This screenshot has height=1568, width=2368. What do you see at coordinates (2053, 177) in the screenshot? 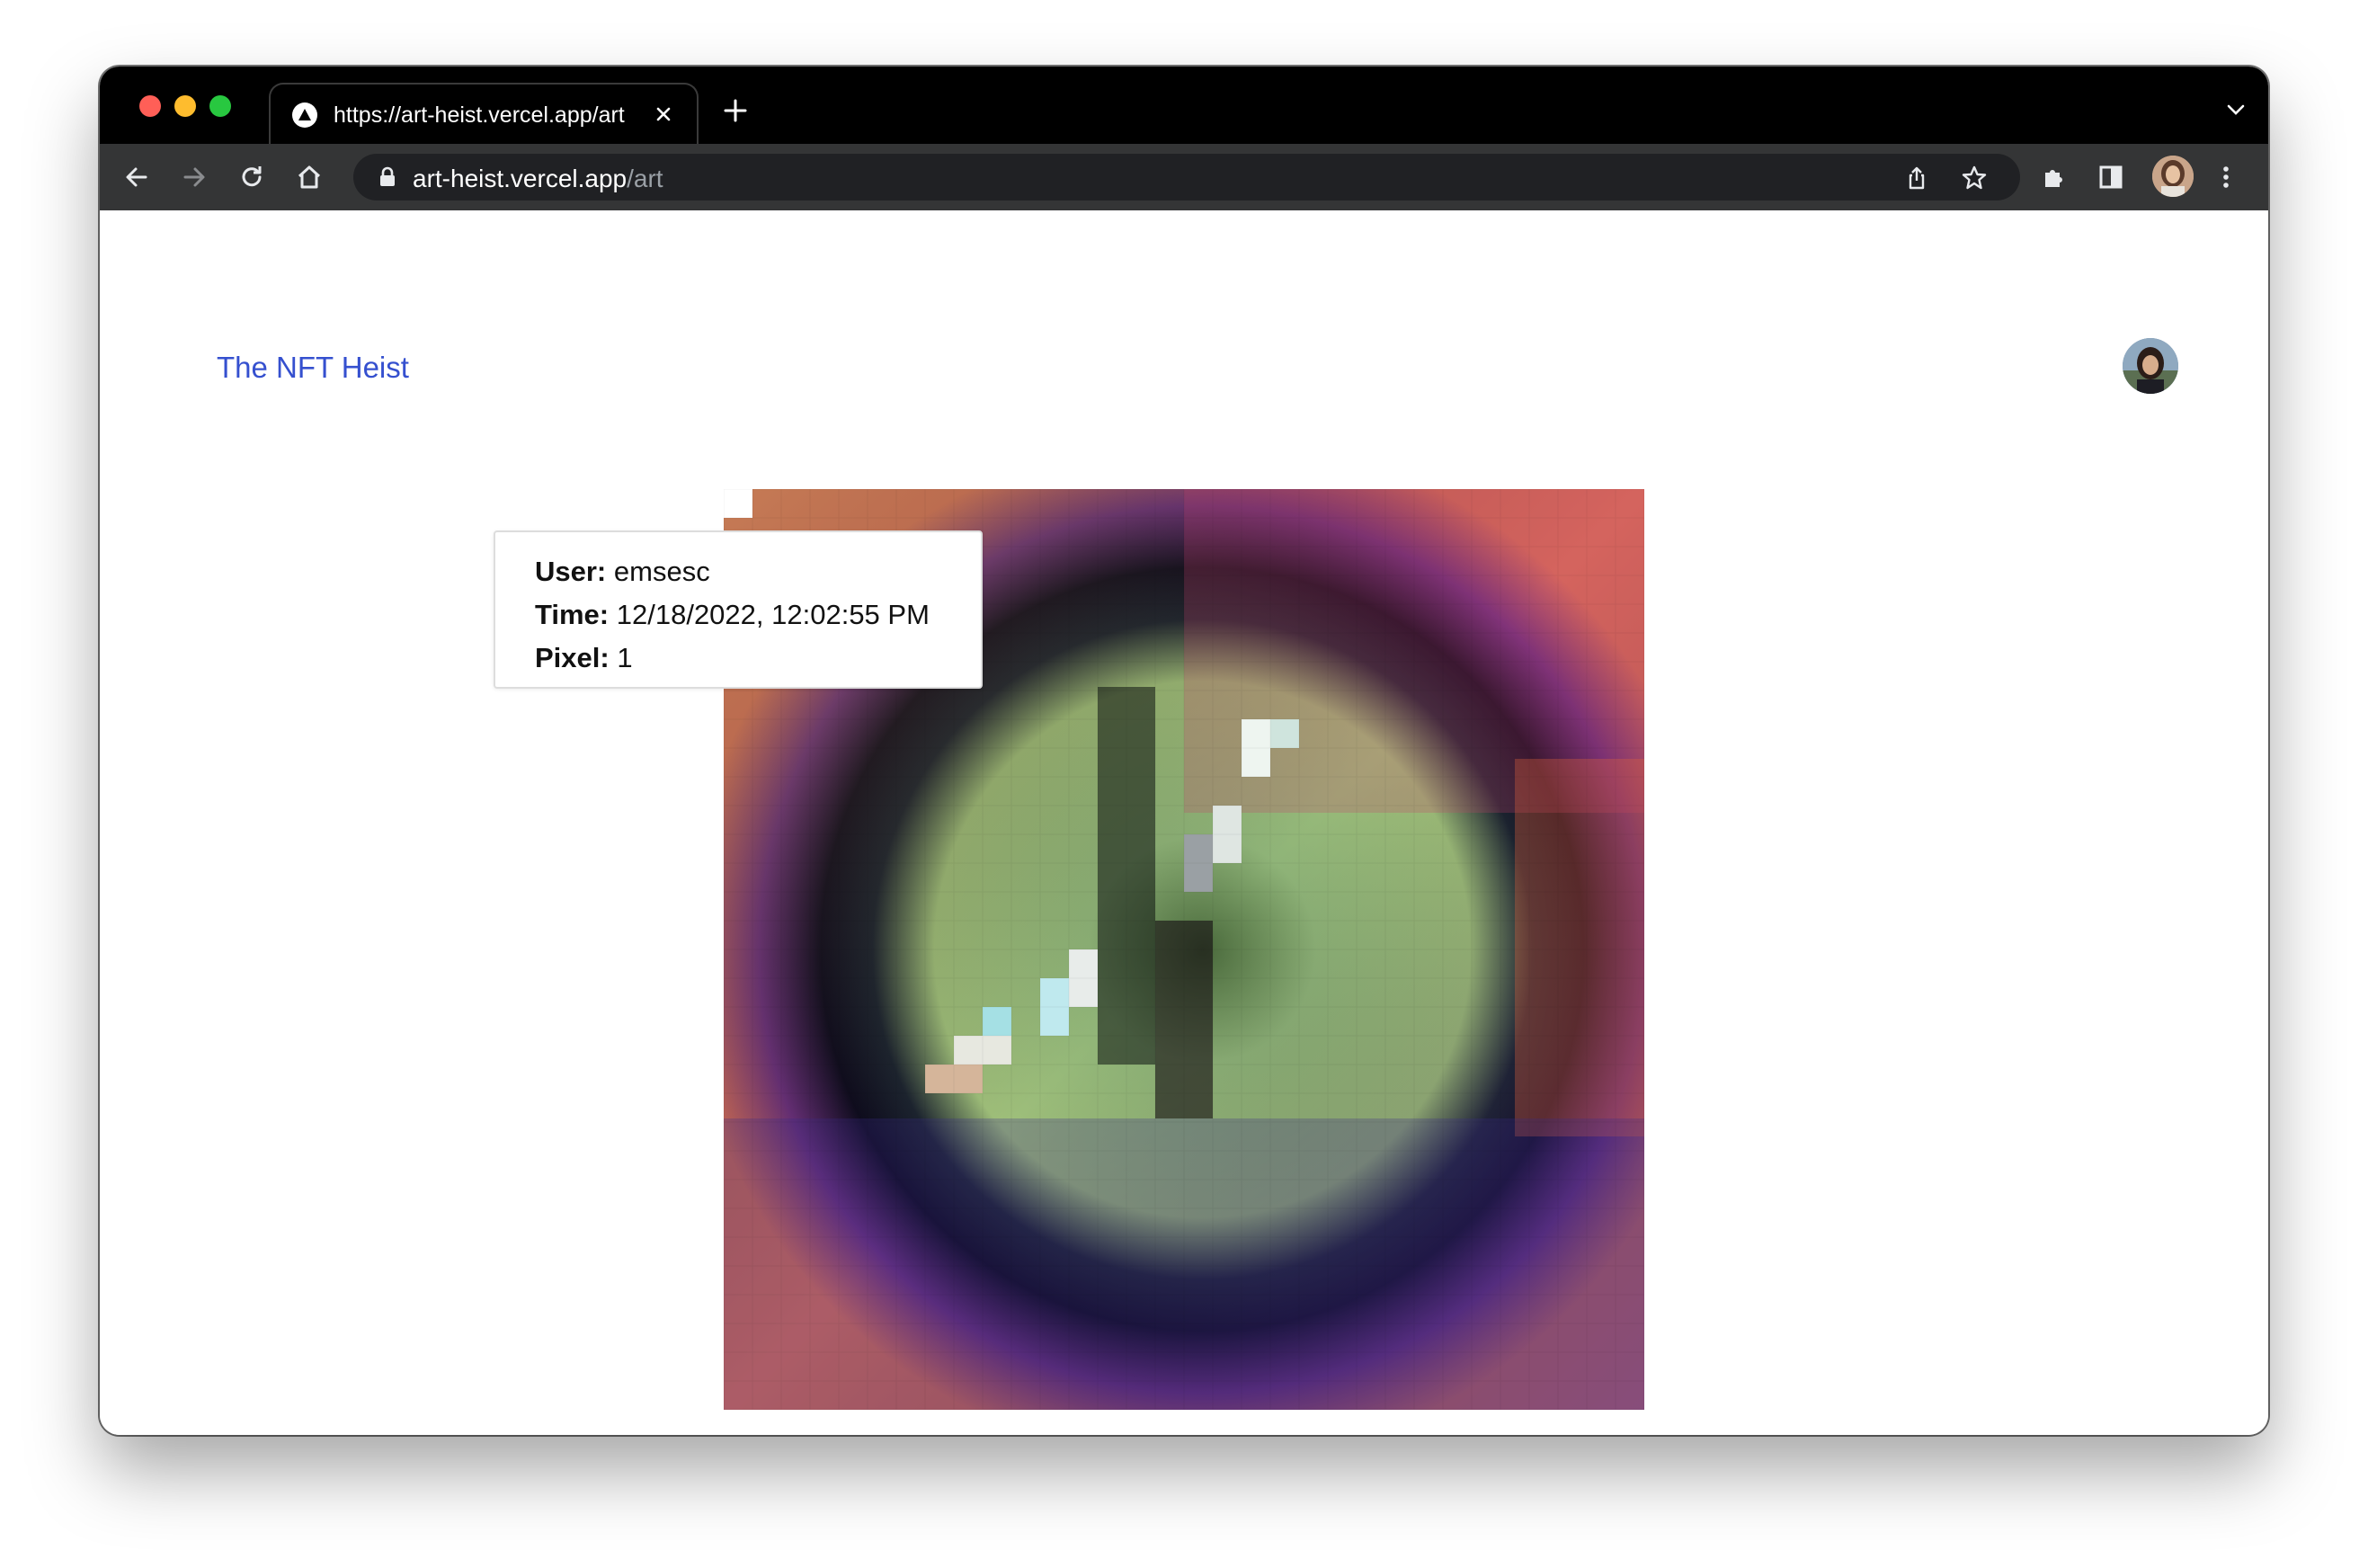
I see `extensions-icon` at bounding box center [2053, 177].